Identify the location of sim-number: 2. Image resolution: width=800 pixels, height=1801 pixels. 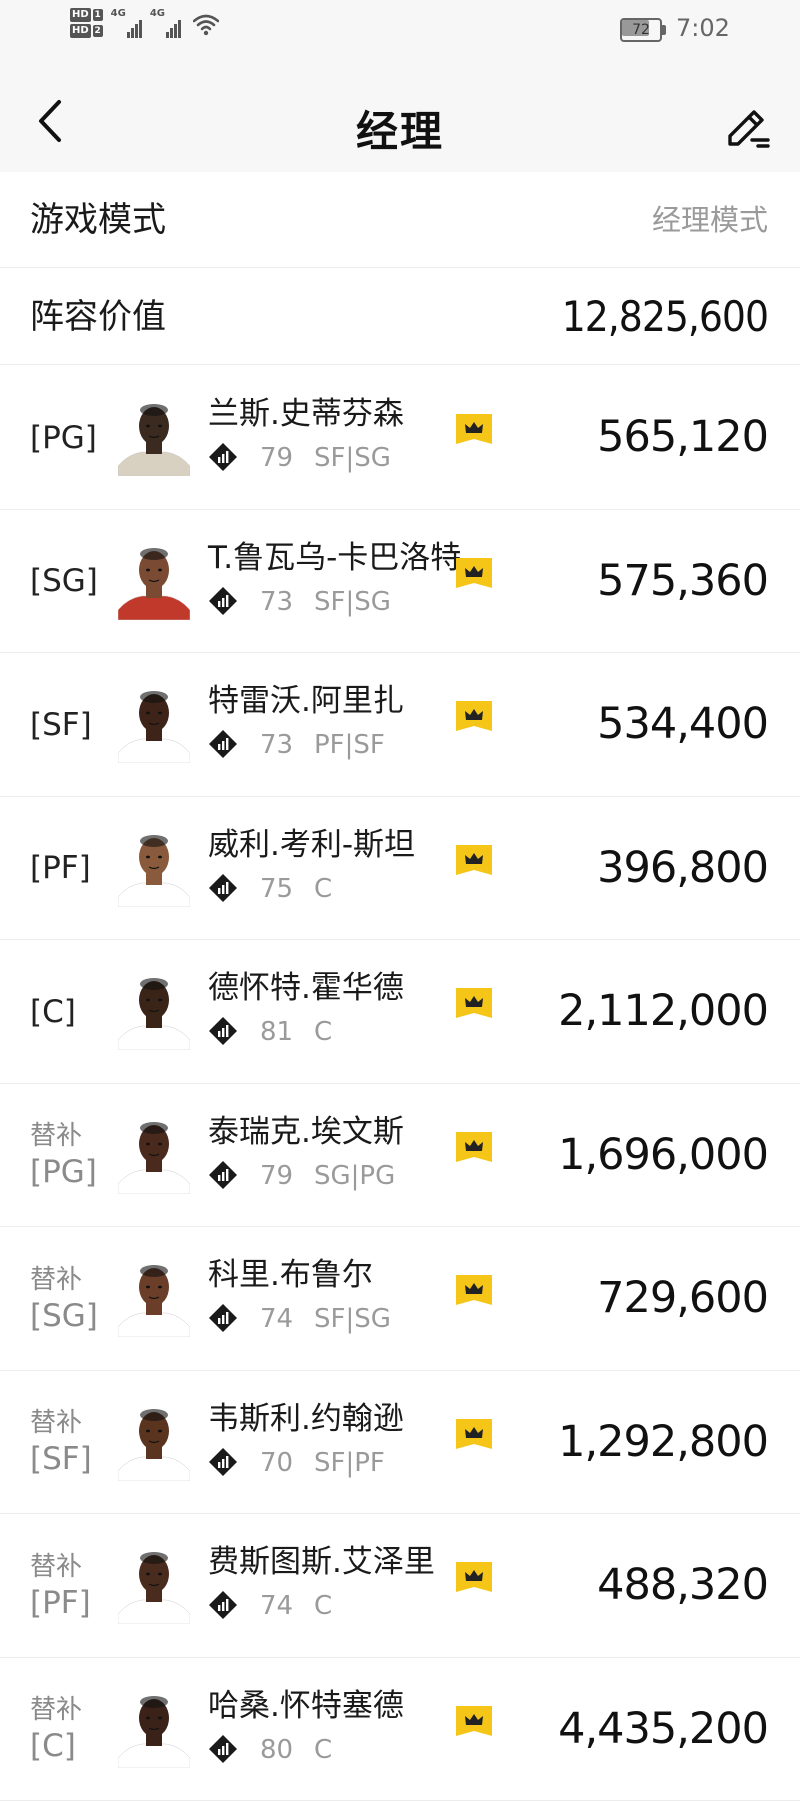
(98, 31).